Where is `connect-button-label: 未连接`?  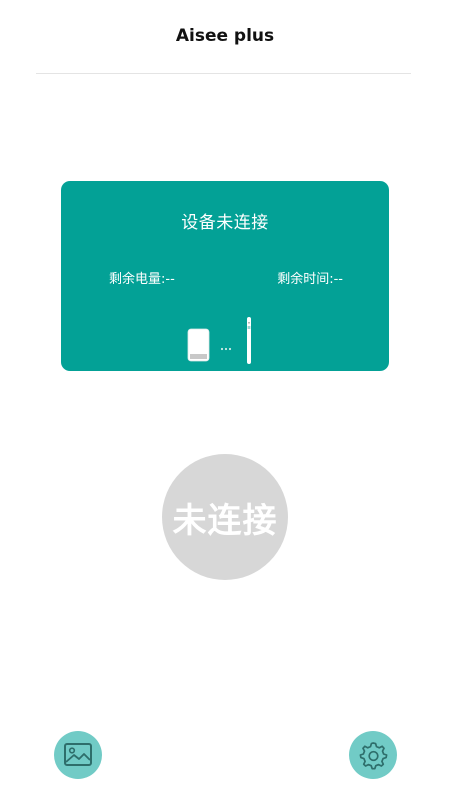 connect-button-label: 未连接 is located at coordinates (225, 520).